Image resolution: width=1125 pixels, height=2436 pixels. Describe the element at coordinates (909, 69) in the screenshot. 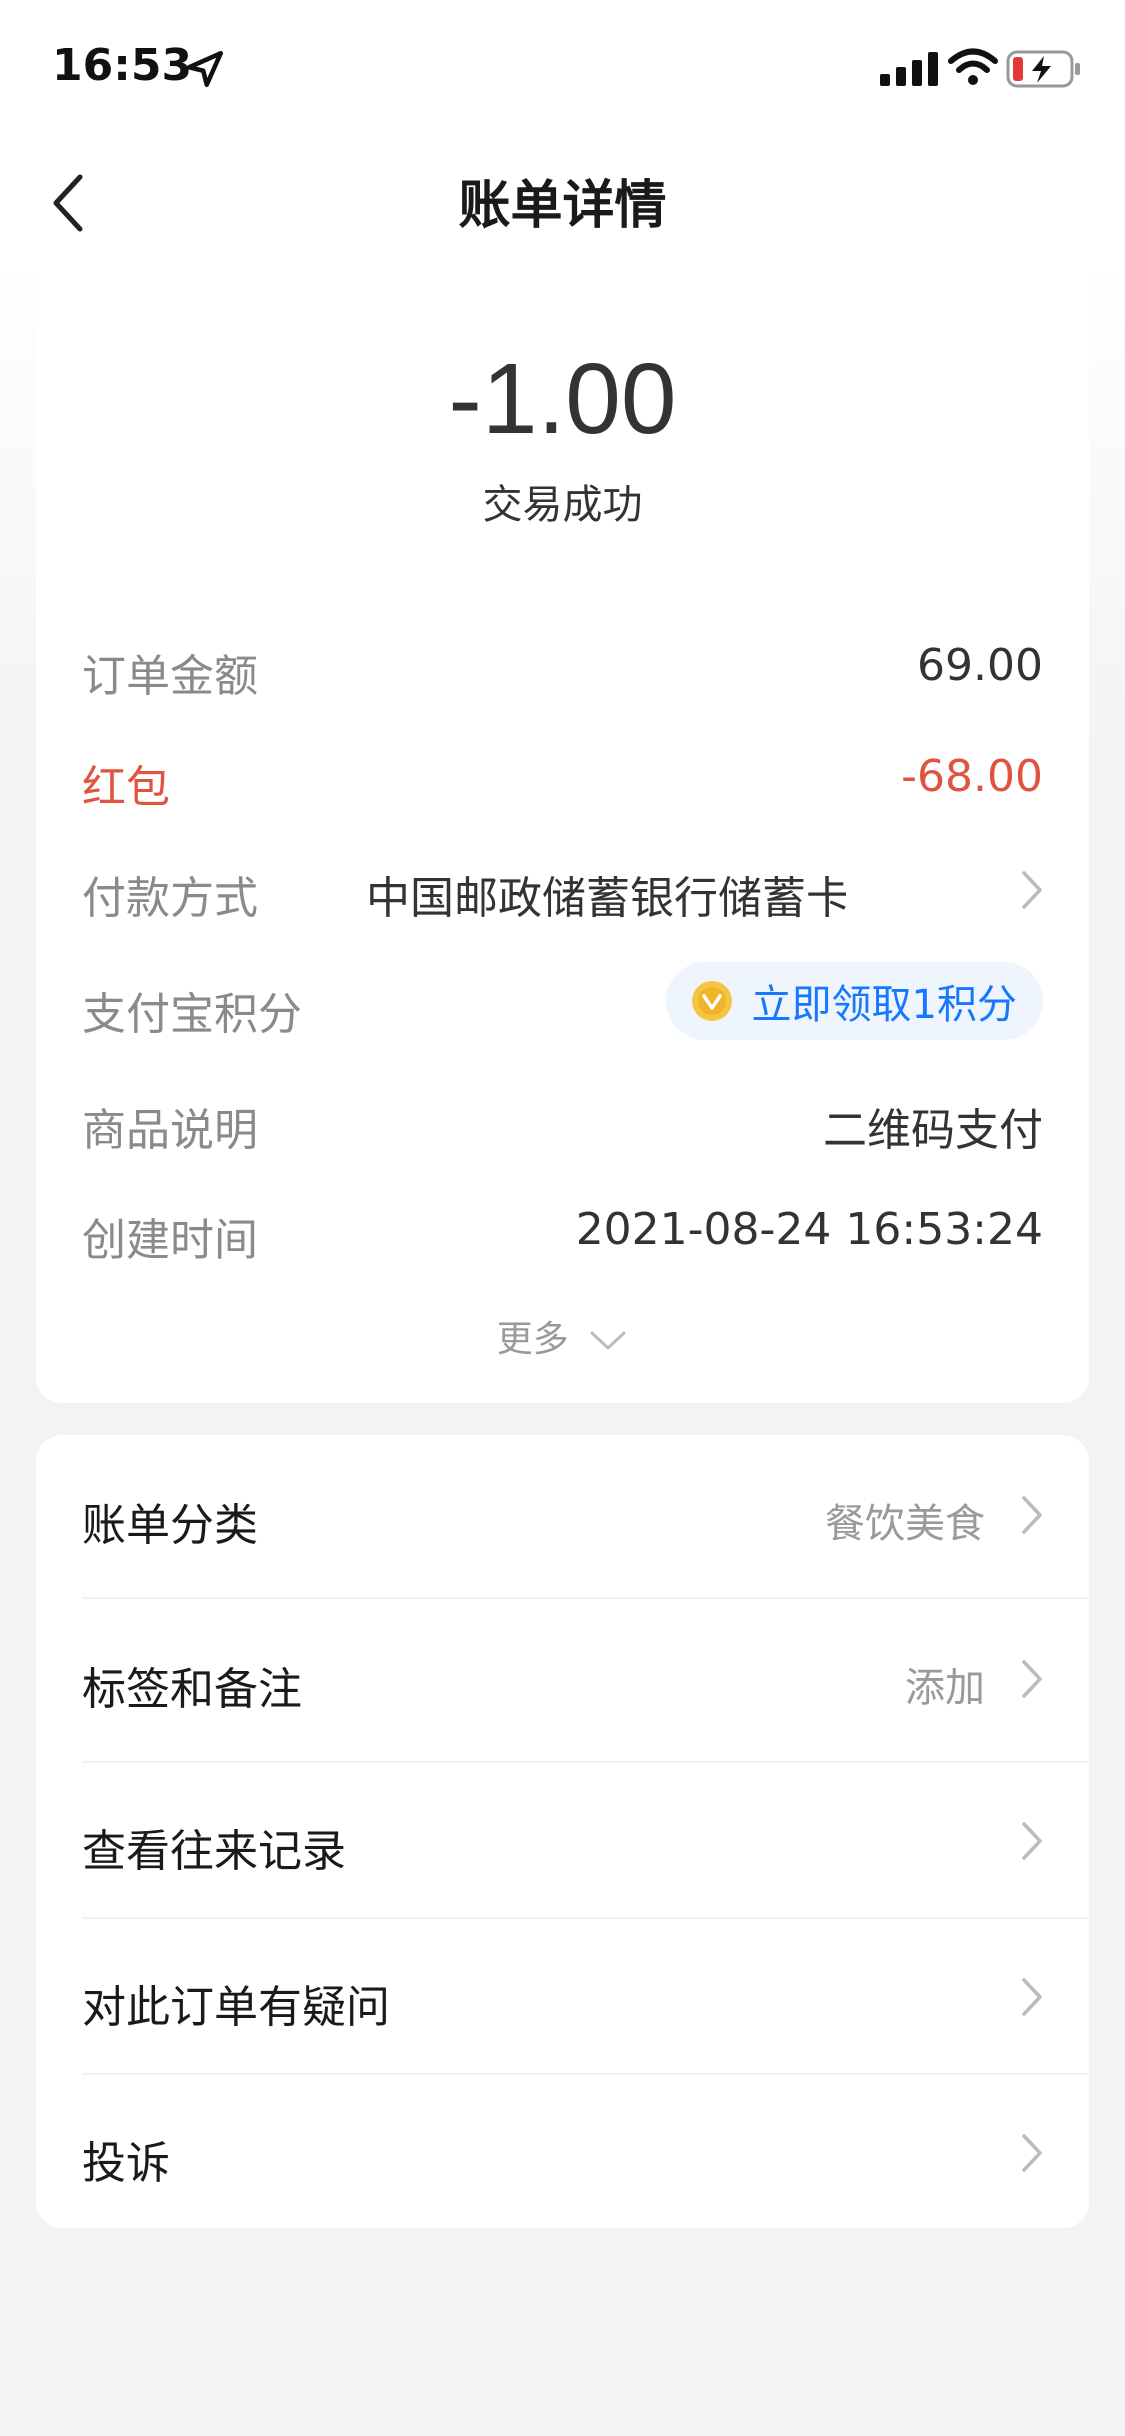

I see `cellular-signal-icon` at that location.